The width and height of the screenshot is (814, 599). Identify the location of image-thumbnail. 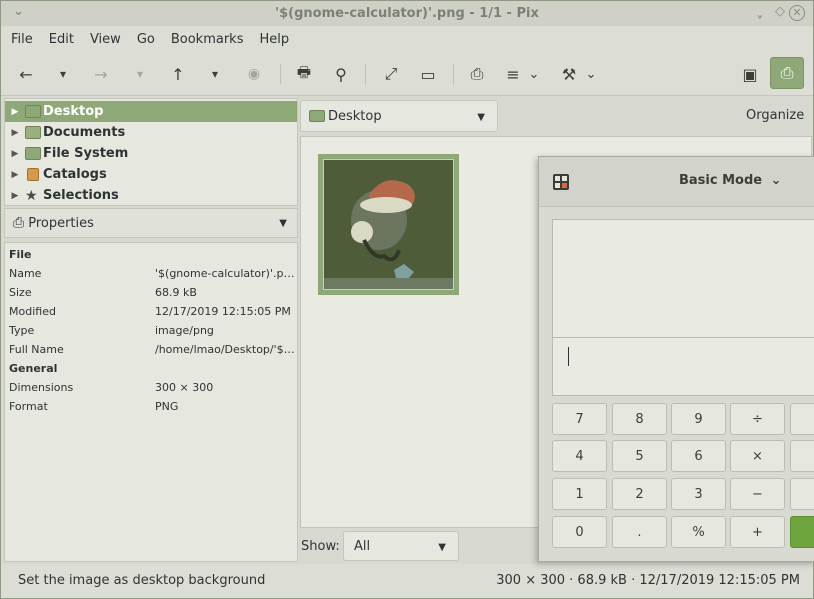
(388, 224).